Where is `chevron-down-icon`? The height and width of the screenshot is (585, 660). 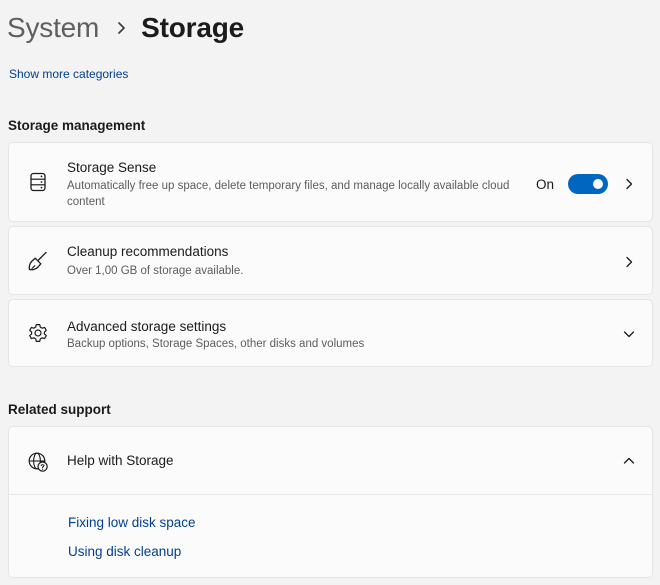 chevron-down-icon is located at coordinates (629, 334).